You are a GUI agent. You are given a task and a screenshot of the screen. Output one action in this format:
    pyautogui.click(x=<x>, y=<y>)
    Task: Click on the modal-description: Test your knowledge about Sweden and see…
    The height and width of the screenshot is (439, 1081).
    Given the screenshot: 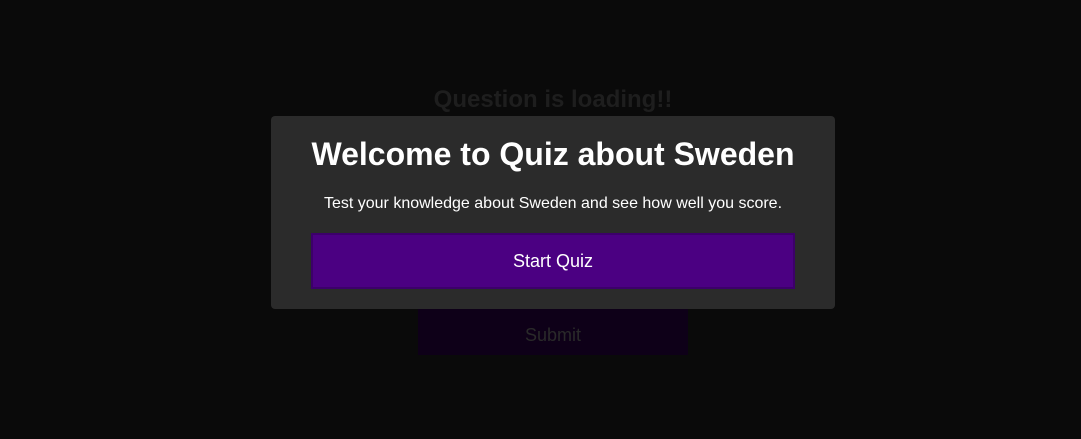 What is the action you would take?
    pyautogui.click(x=553, y=203)
    